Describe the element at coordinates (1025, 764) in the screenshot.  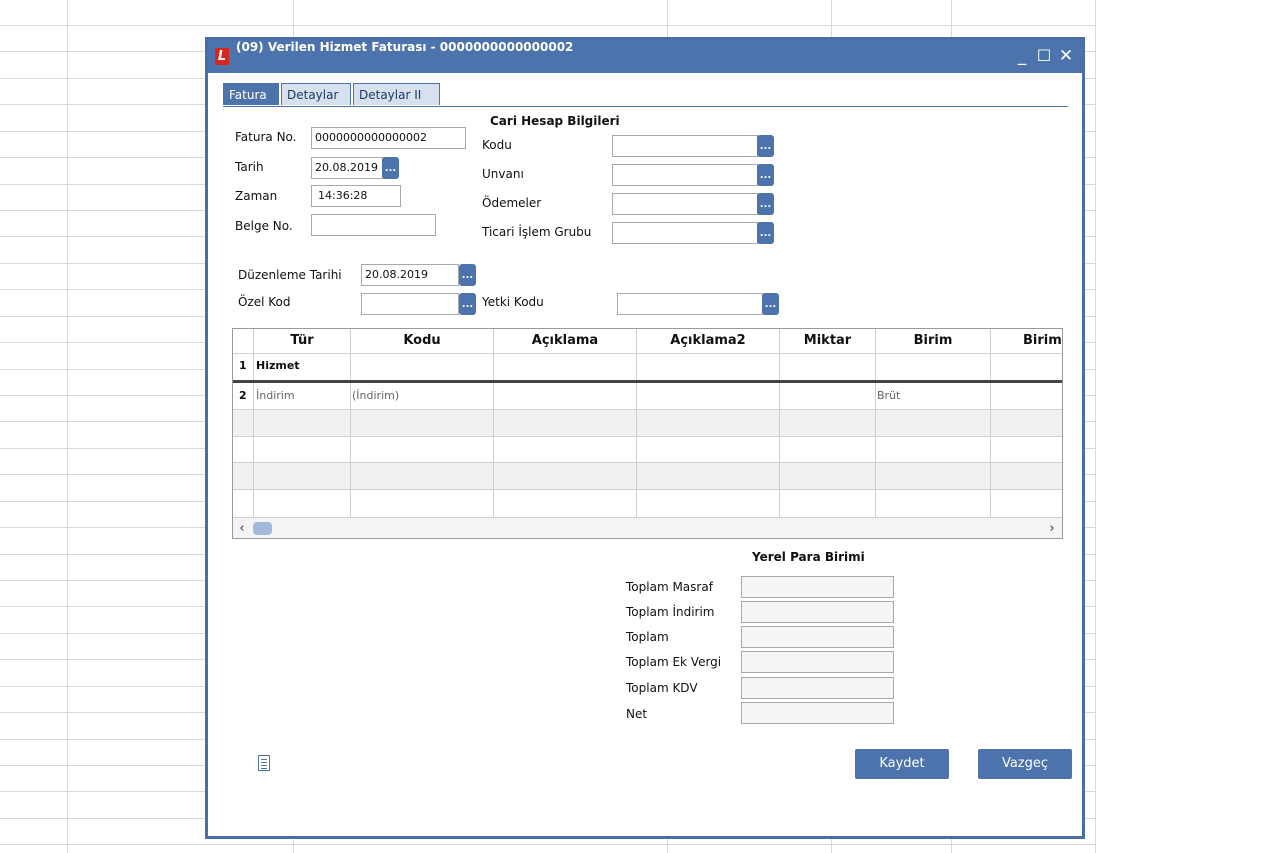
I see `vazgec-button: Vazgeç` at that location.